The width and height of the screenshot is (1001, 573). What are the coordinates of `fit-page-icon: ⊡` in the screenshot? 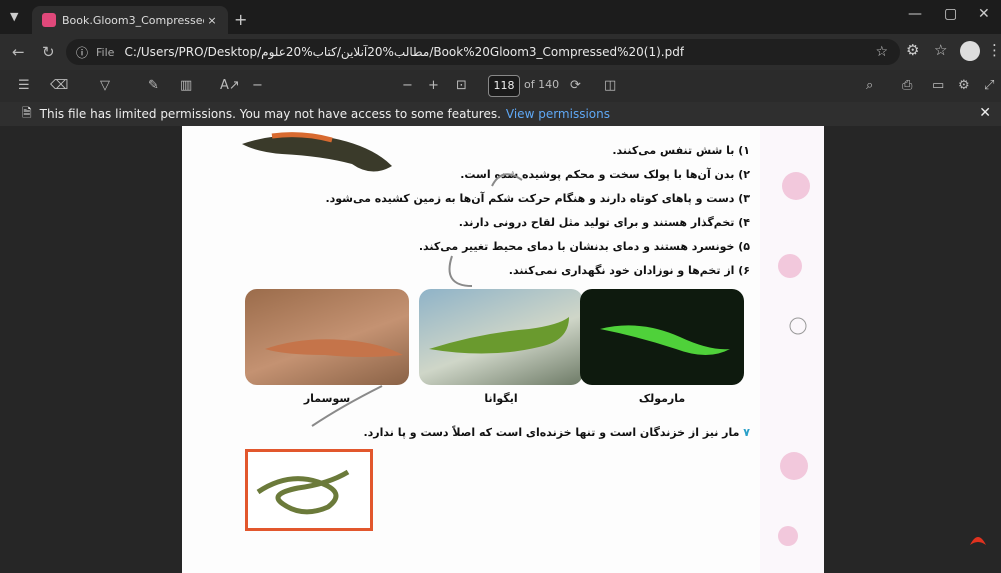 It's located at (461, 85).